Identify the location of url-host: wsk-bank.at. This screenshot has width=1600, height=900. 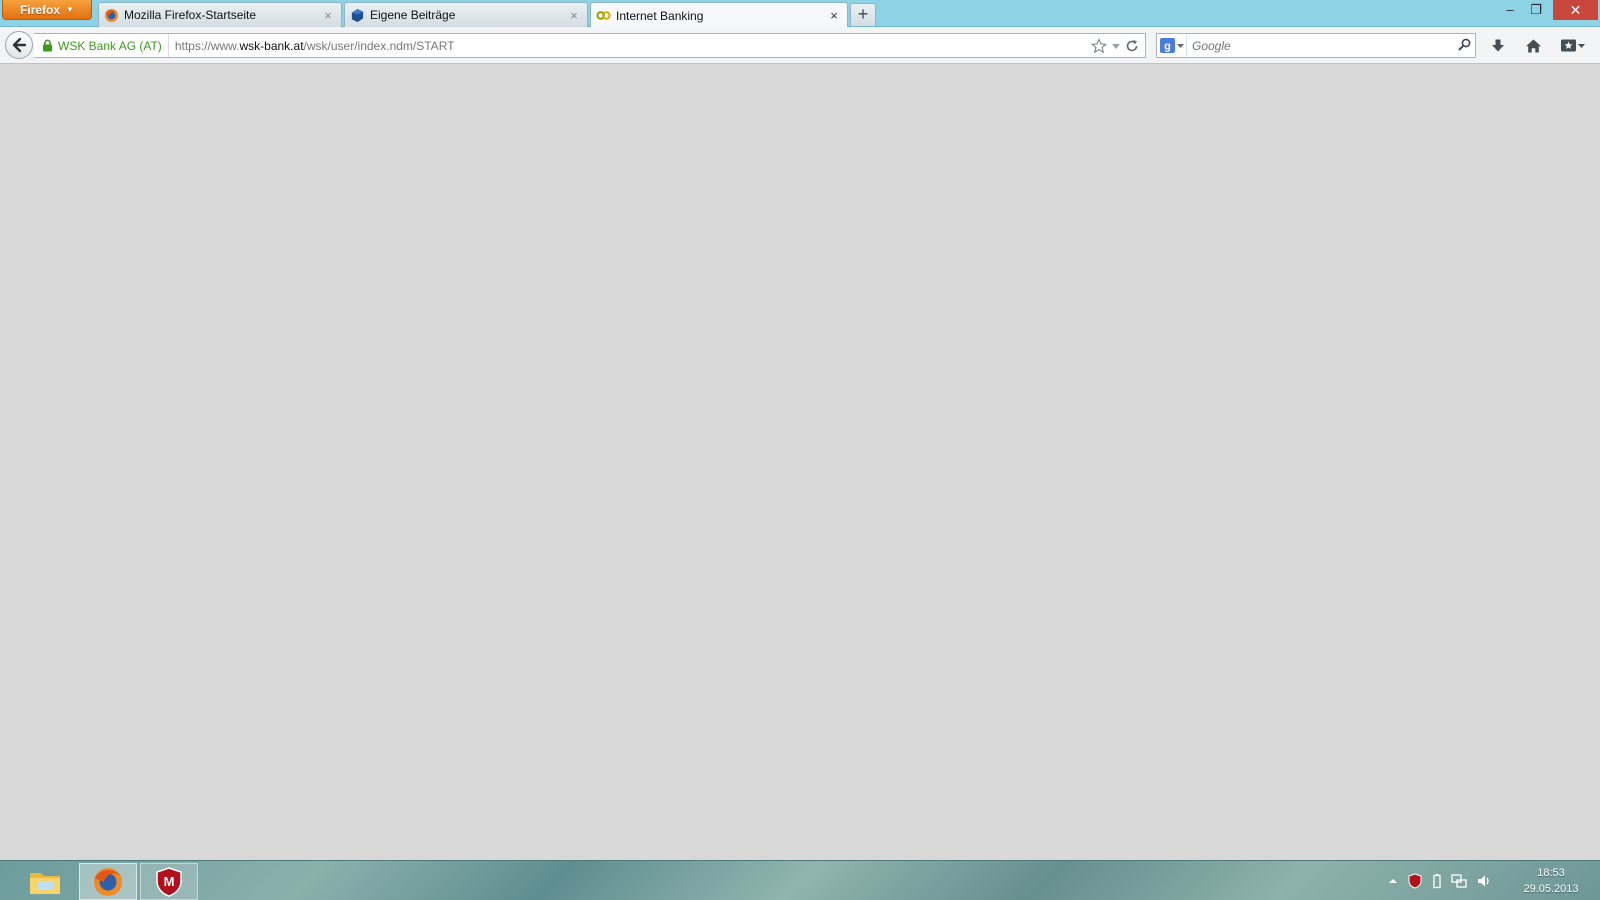
(271, 45).